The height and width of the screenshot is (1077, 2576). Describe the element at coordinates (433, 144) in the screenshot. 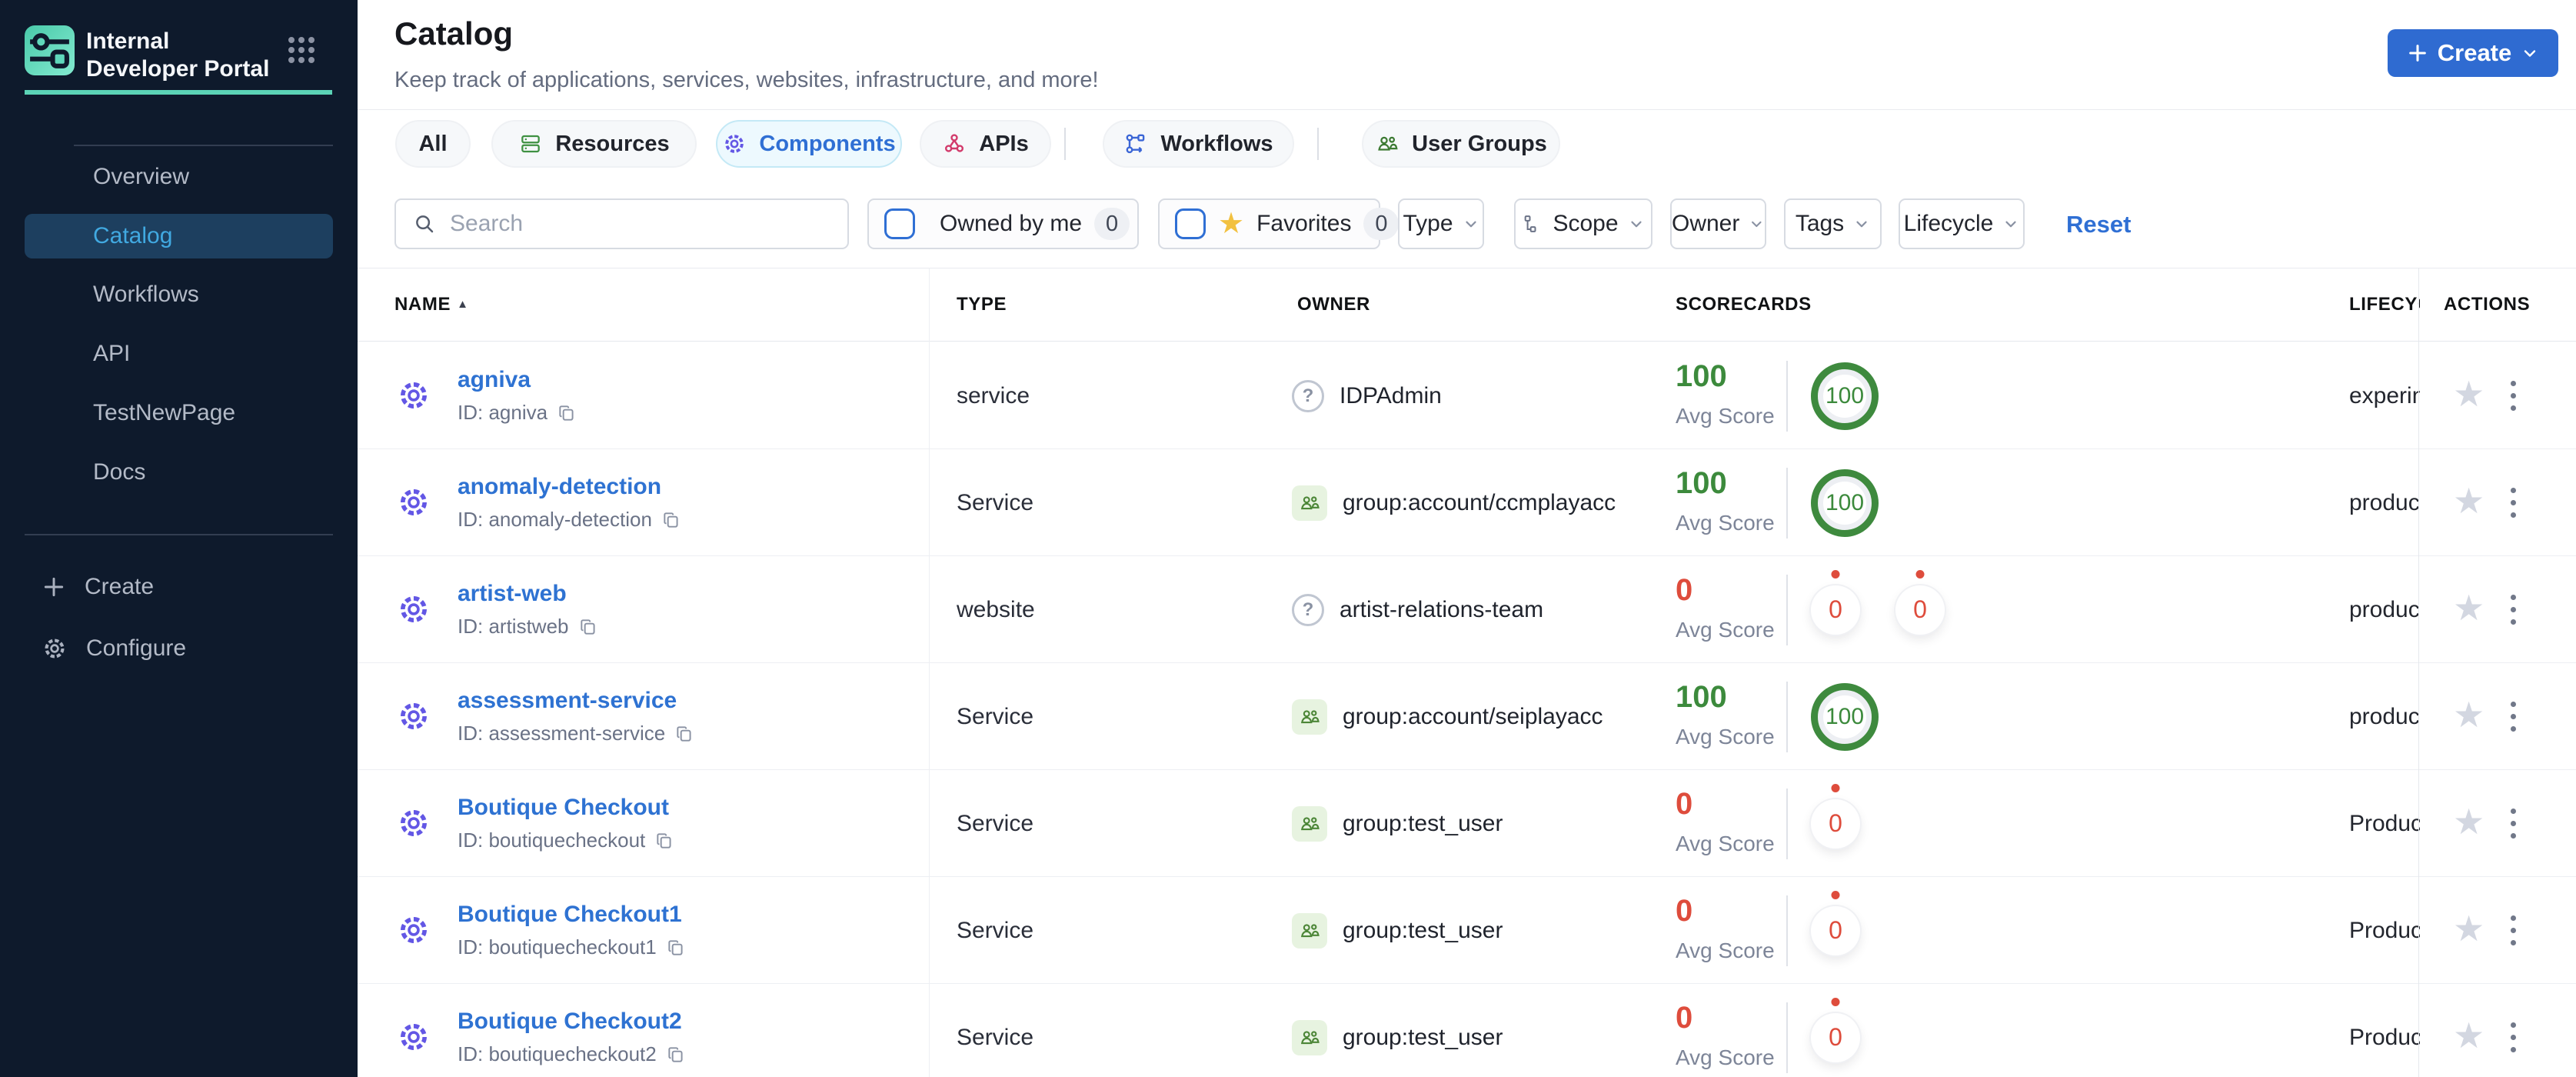

I see `tab-all: All` at that location.